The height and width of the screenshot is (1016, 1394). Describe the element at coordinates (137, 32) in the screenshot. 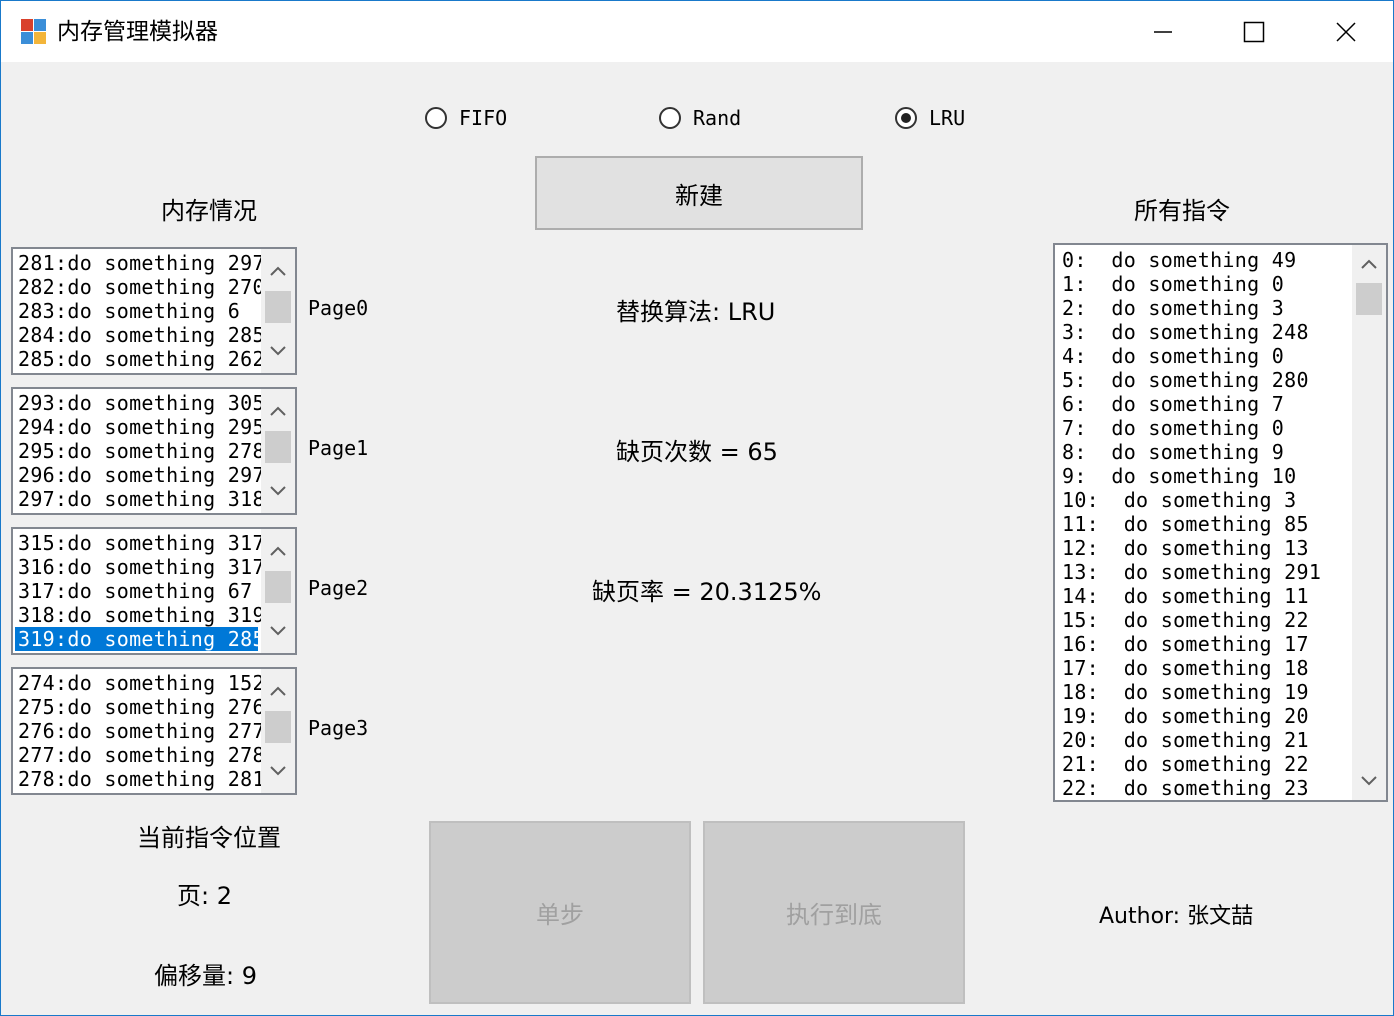

I see `window-title: 内存管理模拟器` at that location.